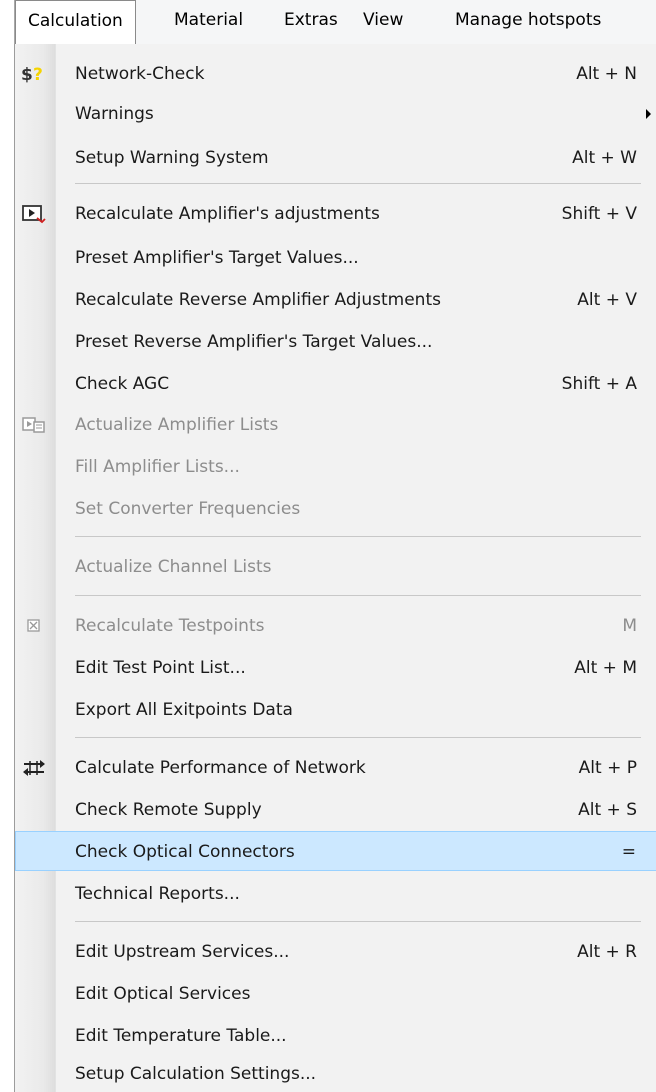  What do you see at coordinates (34, 626) in the screenshot?
I see `testpoint-icon` at bounding box center [34, 626].